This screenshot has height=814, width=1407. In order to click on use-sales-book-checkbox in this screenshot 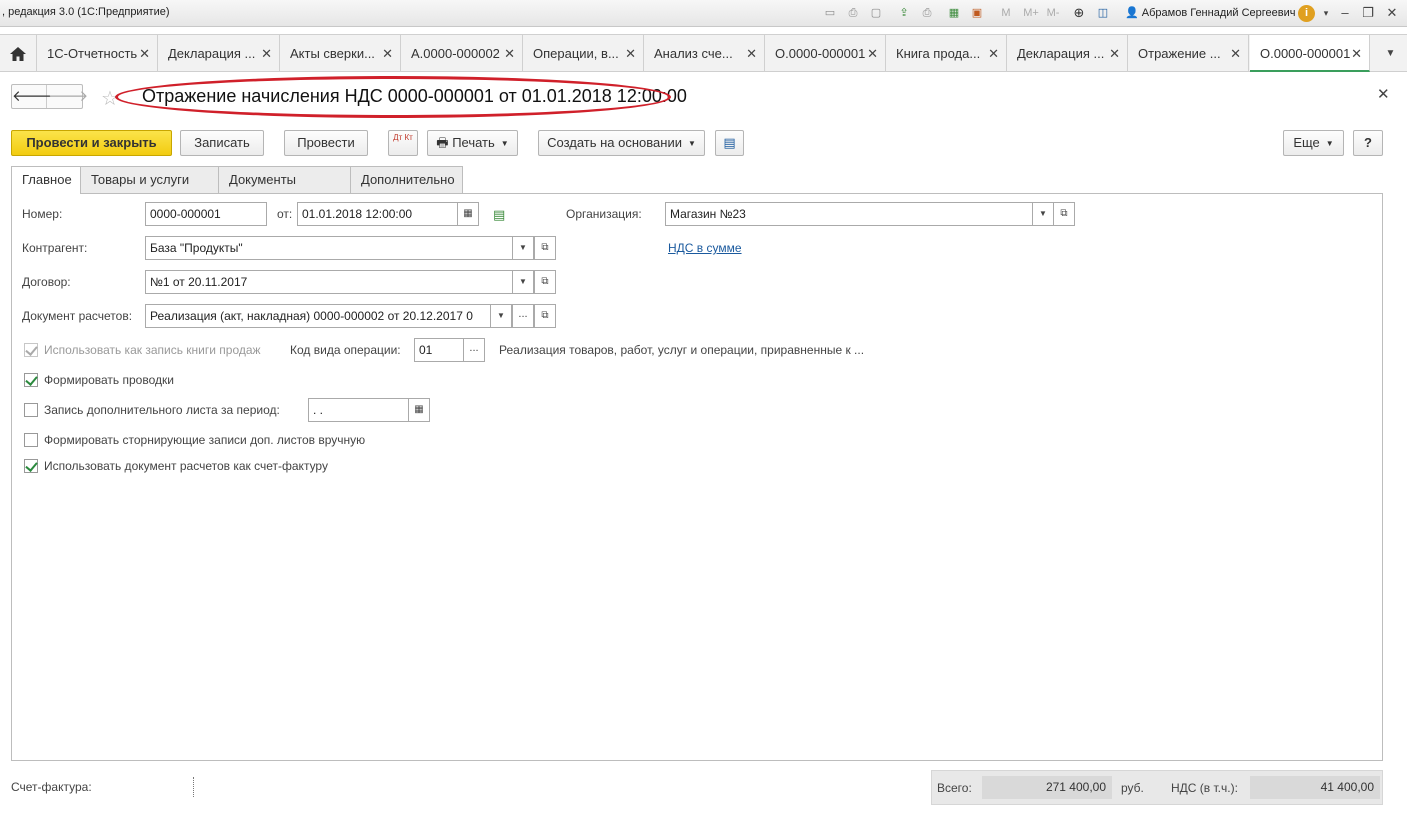, I will do `click(31, 350)`.